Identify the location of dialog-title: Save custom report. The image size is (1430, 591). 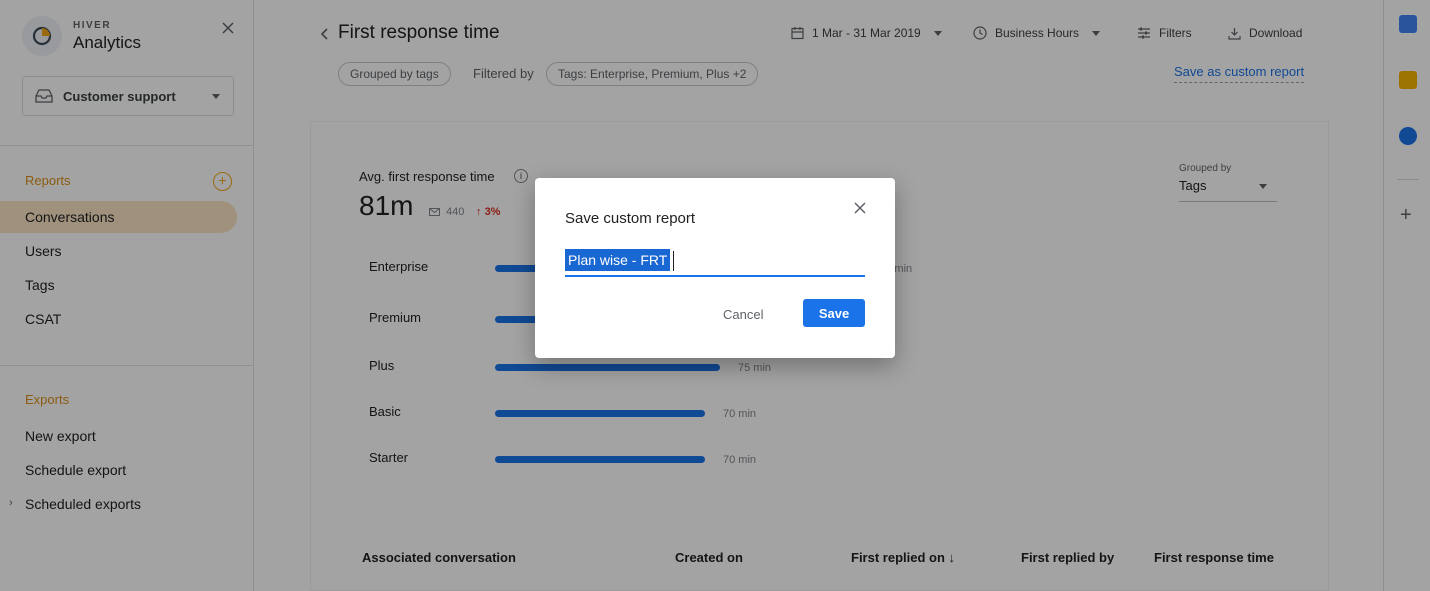
(630, 218).